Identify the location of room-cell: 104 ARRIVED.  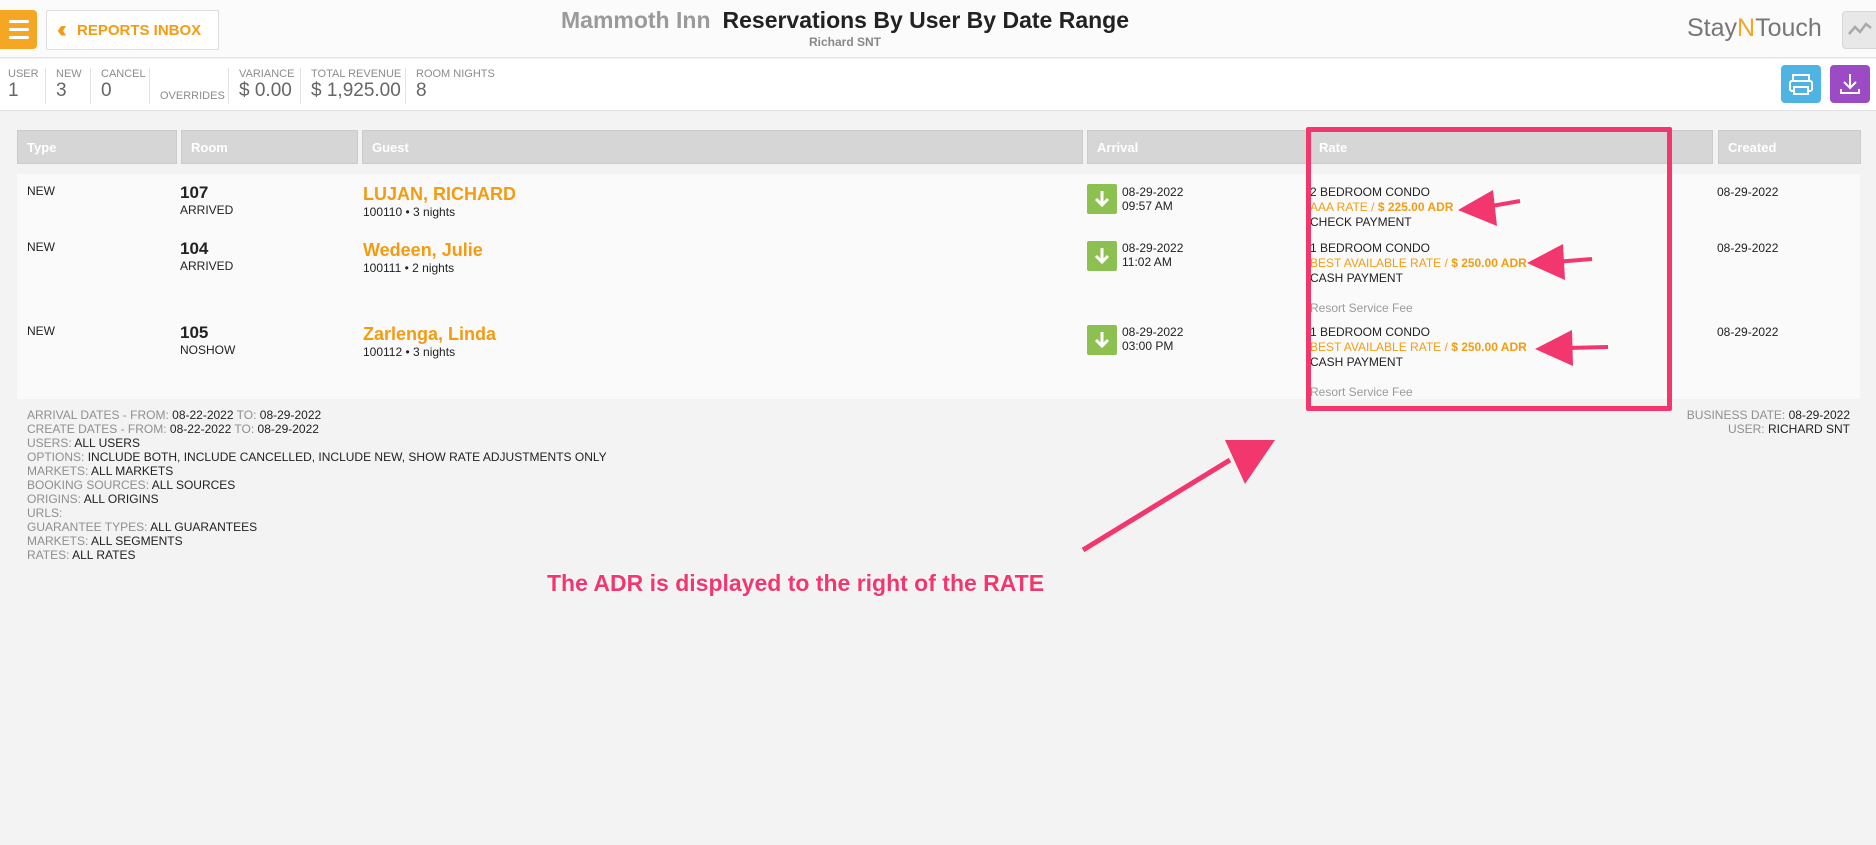
(206, 256).